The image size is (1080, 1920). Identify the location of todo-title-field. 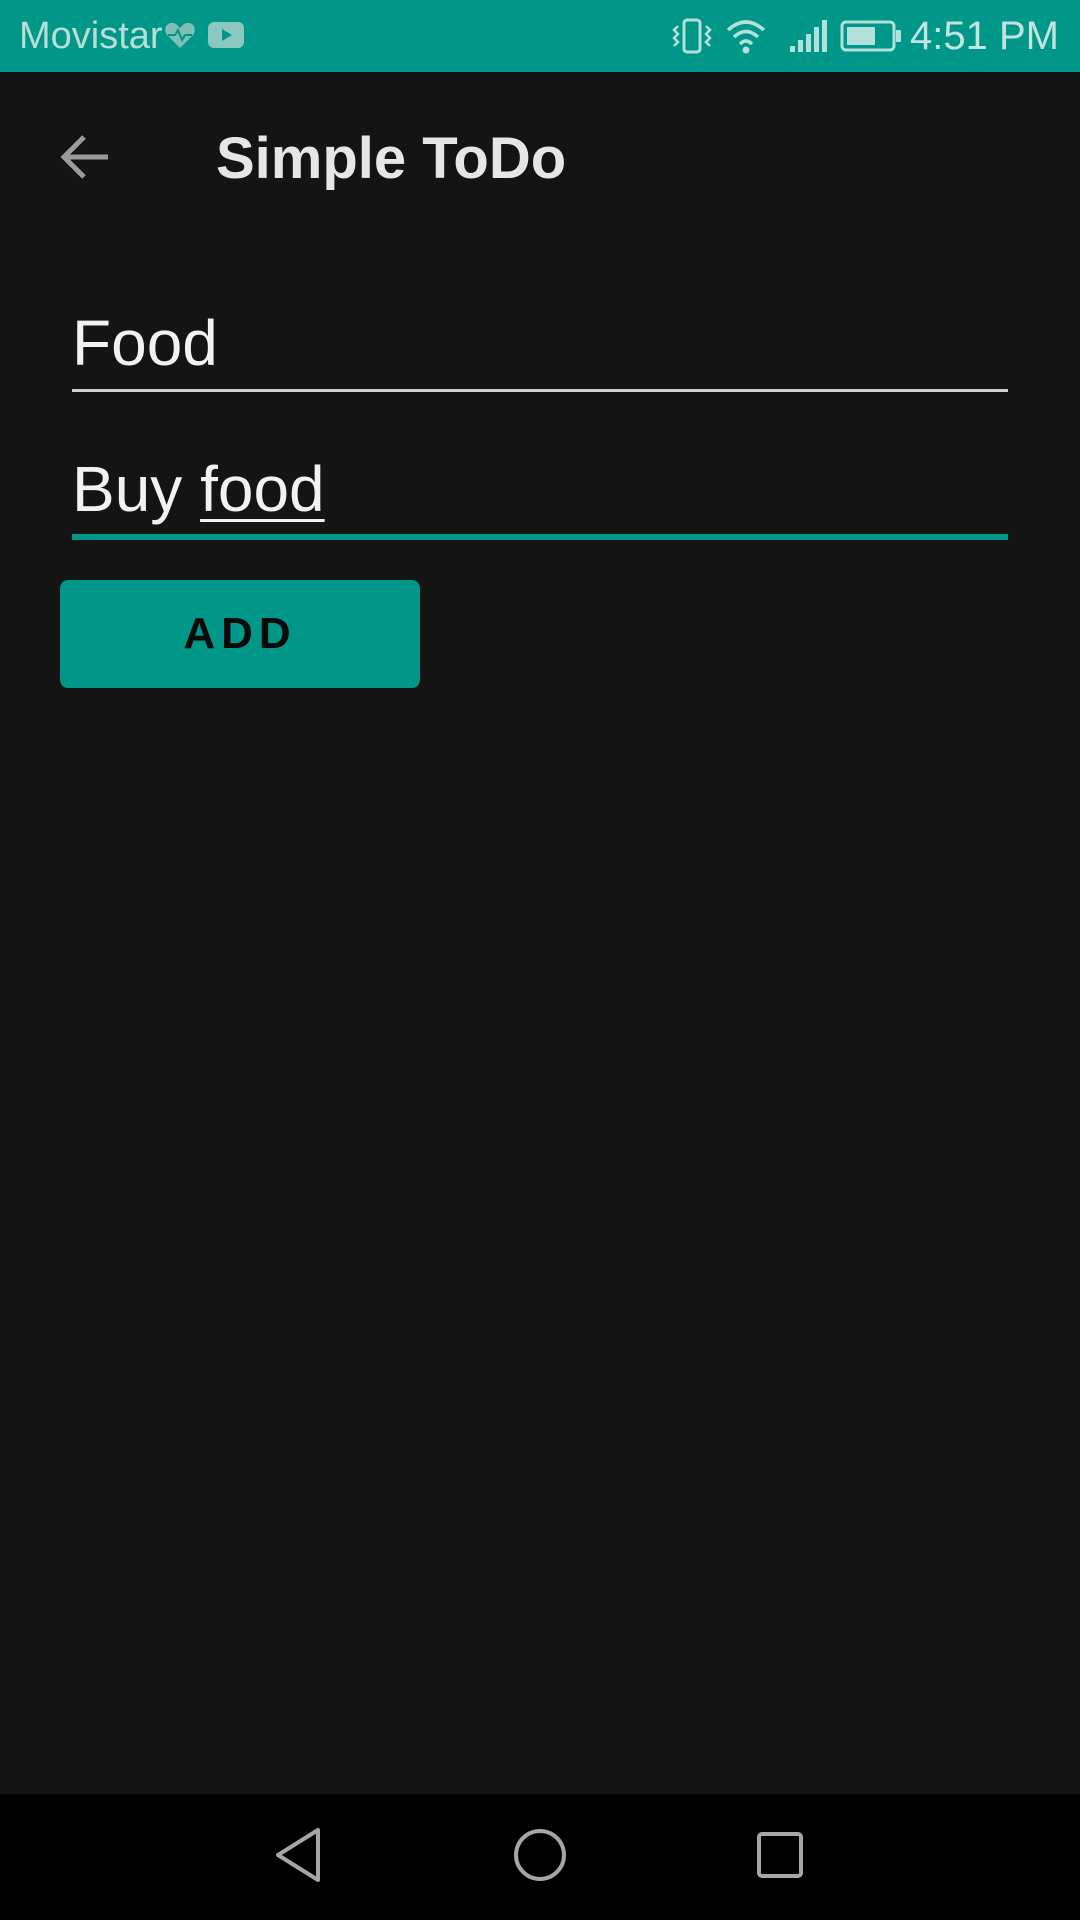
(540, 346).